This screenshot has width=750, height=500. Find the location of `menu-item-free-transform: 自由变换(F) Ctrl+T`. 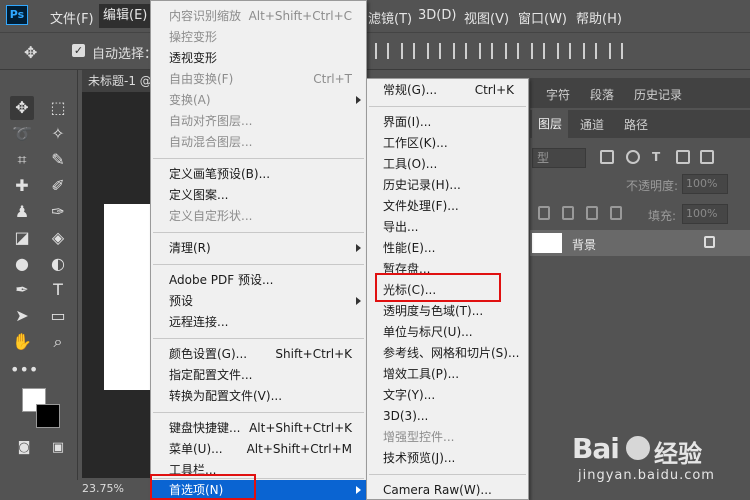

menu-item-free-transform: 自由变换(F) Ctrl+T is located at coordinates (258, 79).